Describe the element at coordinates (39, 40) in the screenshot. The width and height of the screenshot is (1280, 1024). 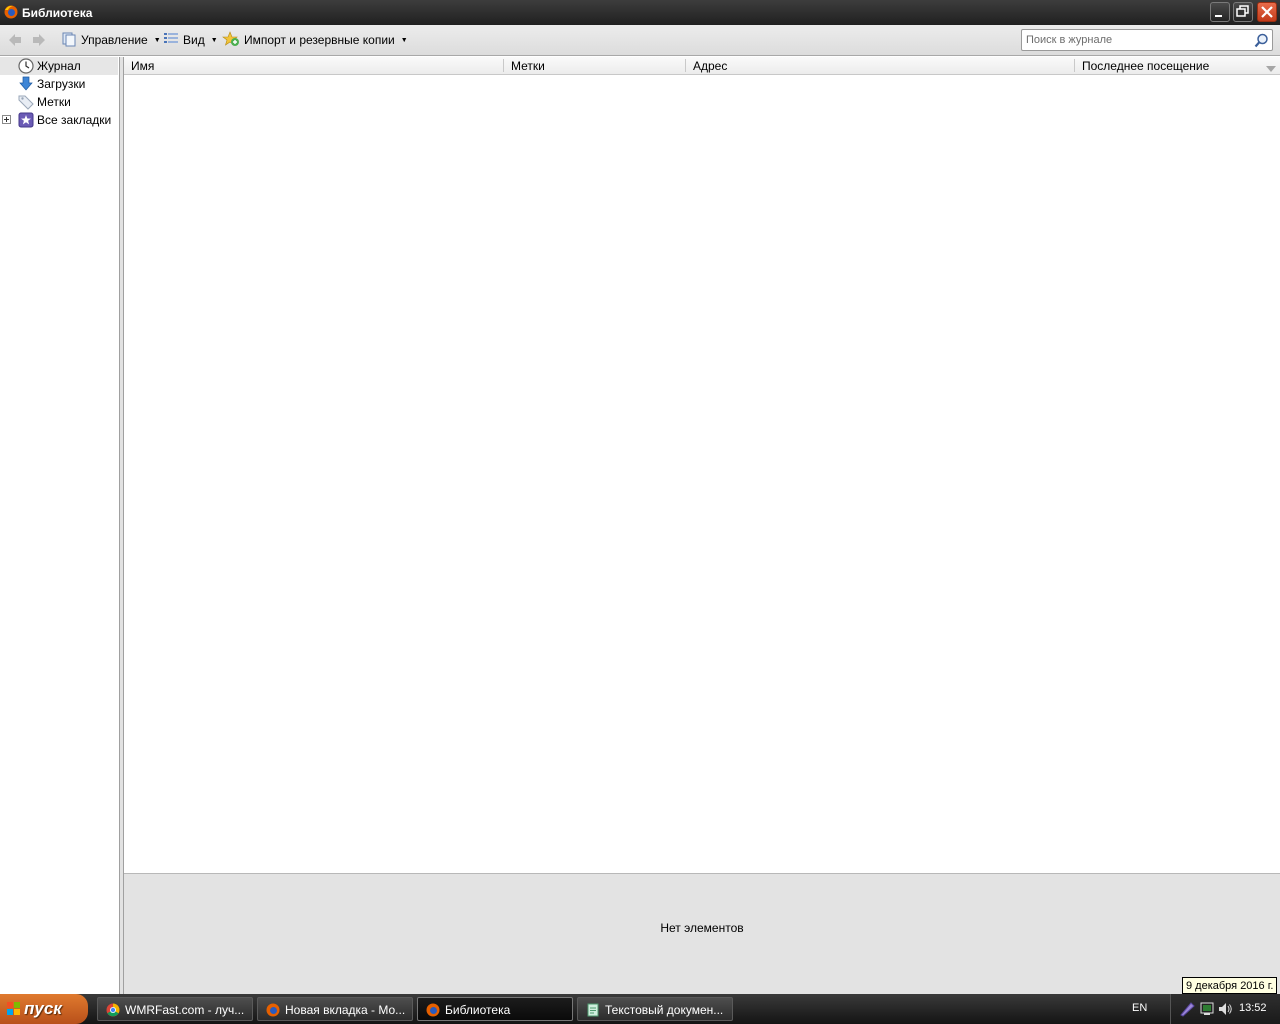
I see `forward-arrow-icon` at that location.